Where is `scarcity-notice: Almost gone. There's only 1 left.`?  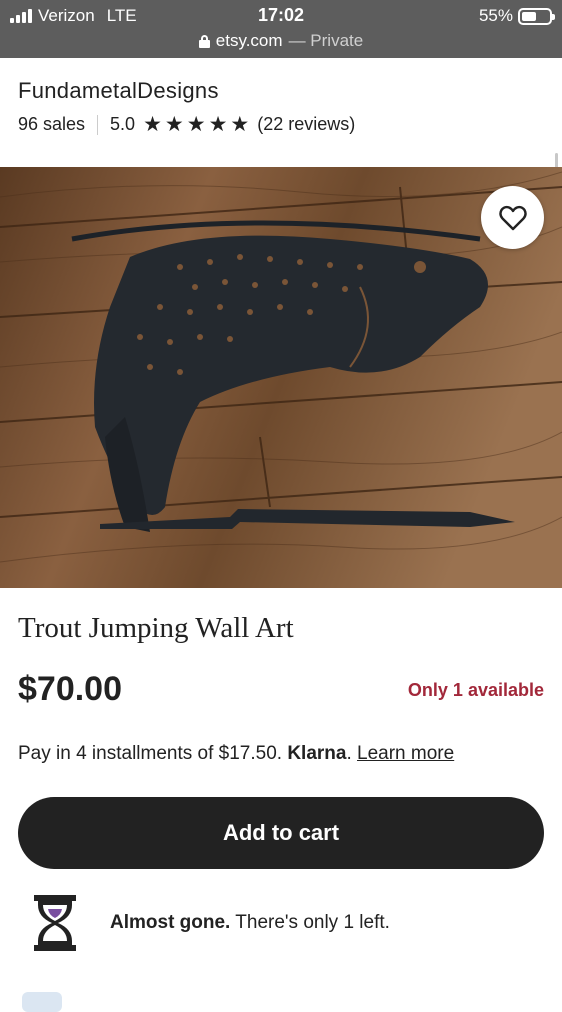 scarcity-notice: Almost gone. There's only 1 left. is located at coordinates (212, 923).